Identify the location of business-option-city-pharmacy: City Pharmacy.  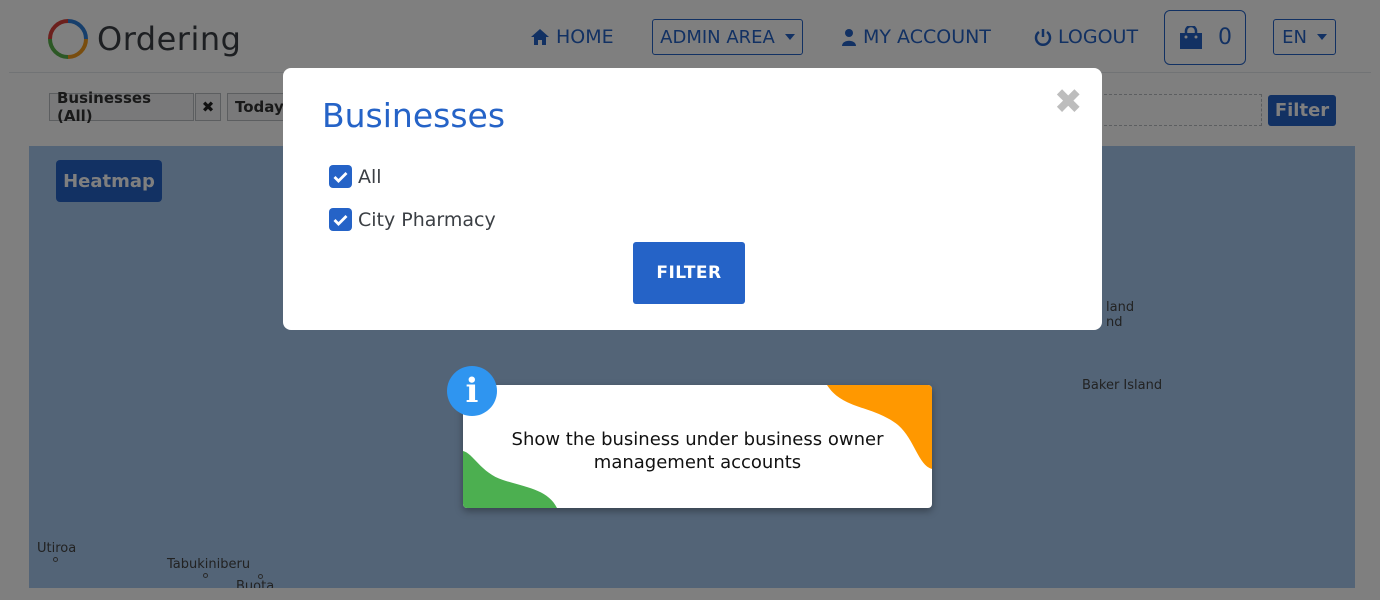
(412, 219).